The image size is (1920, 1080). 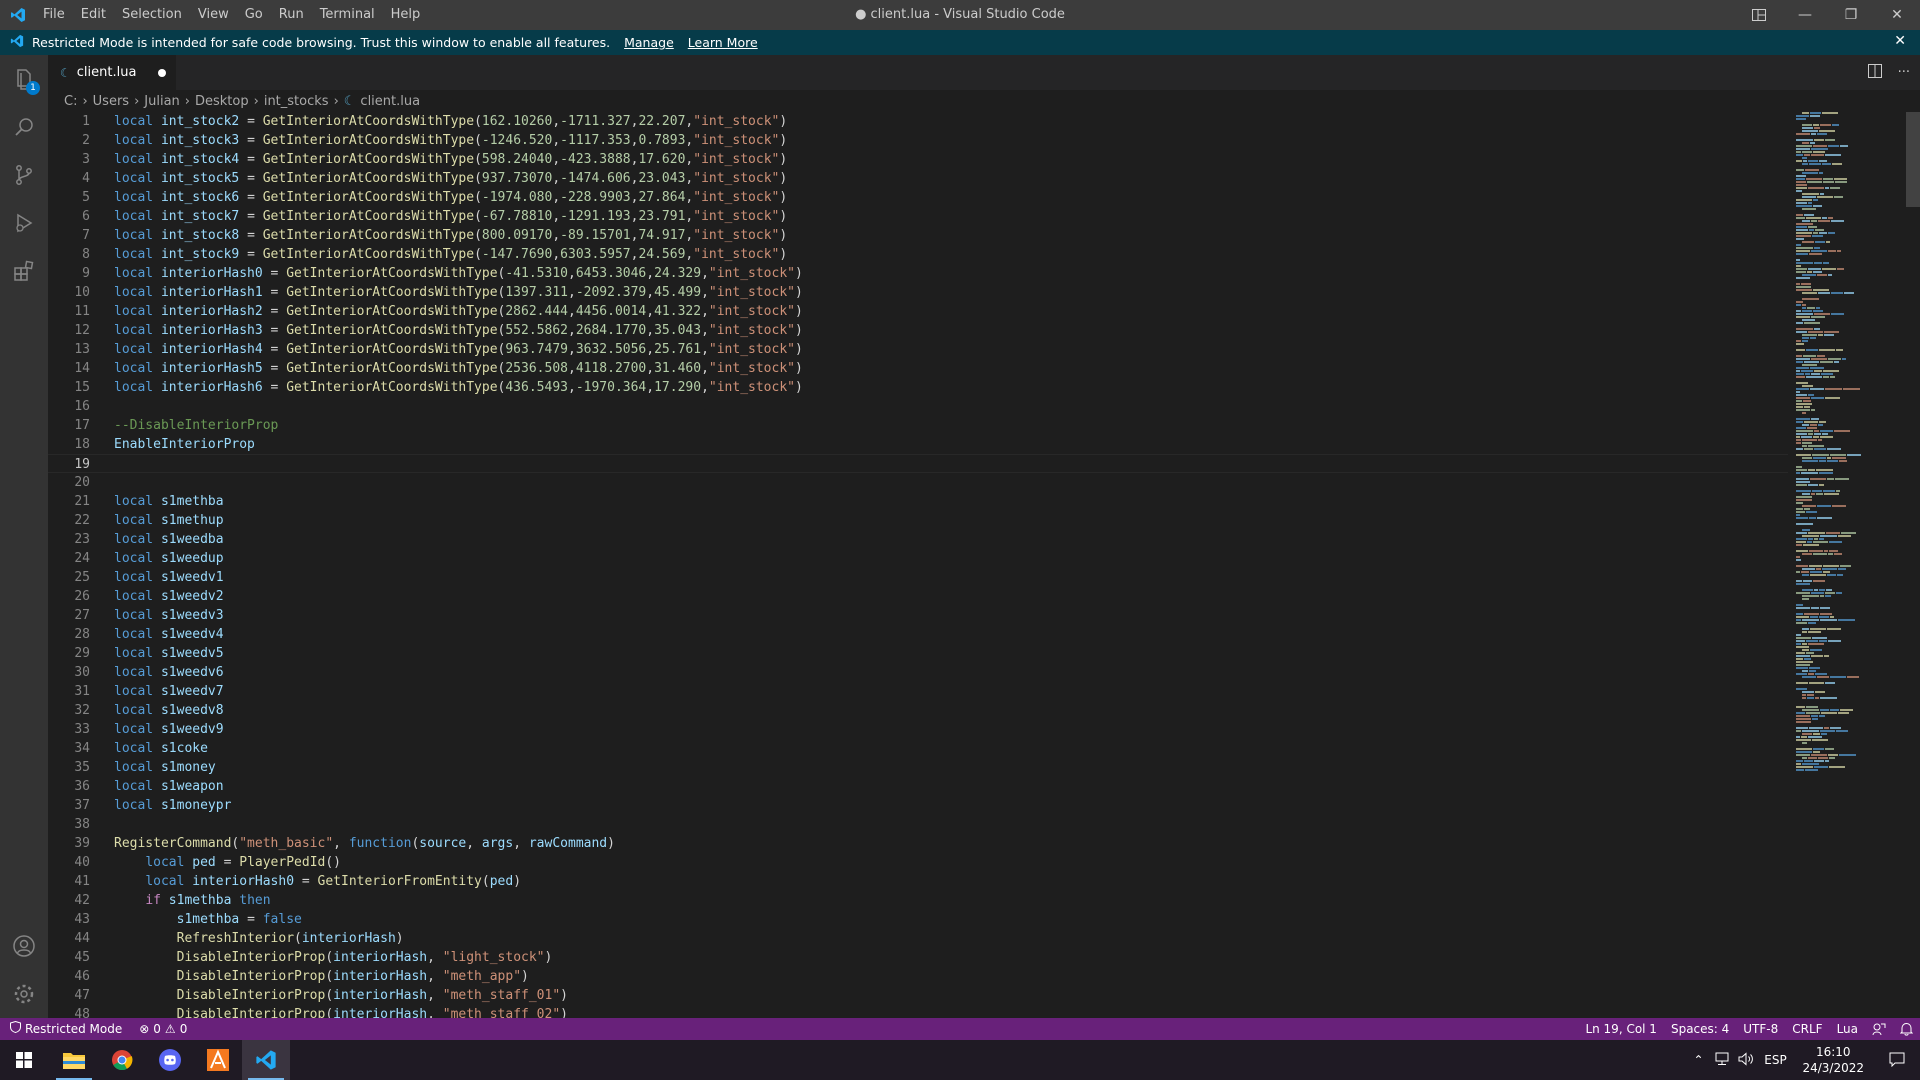 I want to click on breadcrumb-item: C:, so click(x=70, y=101).